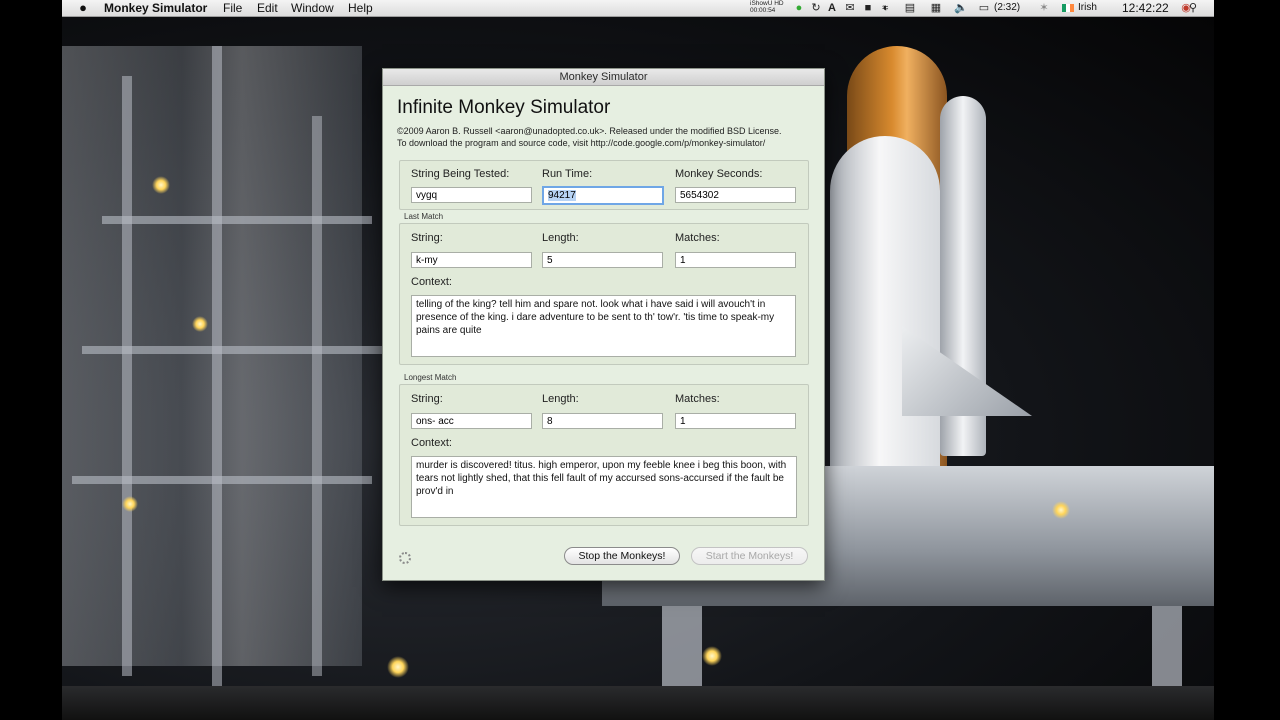 This screenshot has width=1280, height=720. What do you see at coordinates (427, 238) in the screenshot?
I see `last-string-label: String:` at bounding box center [427, 238].